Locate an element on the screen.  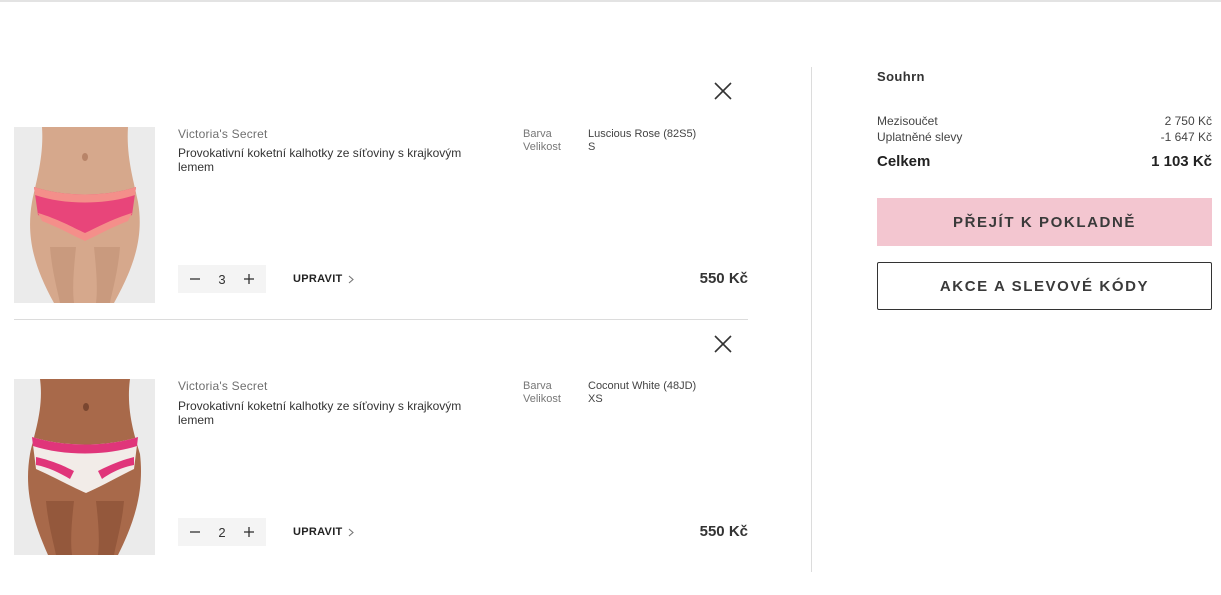
product-attribute-values: Coconut White (48JD) XS is located at coordinates (642, 393).